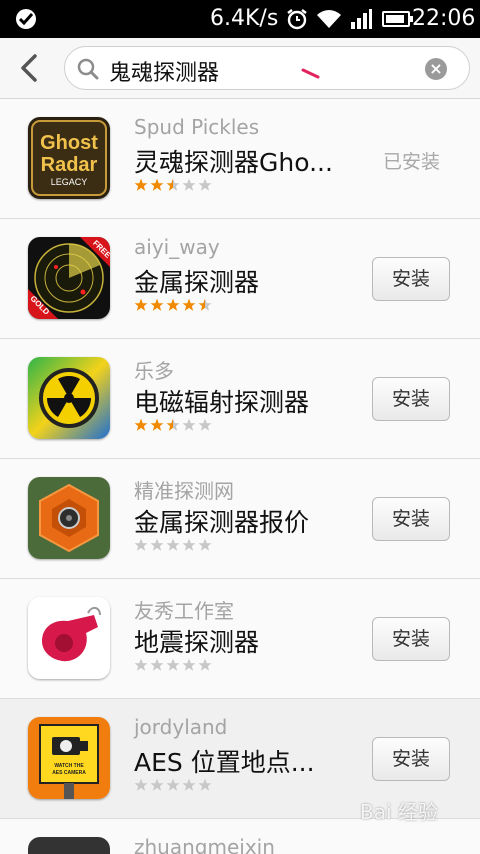 The height and width of the screenshot is (854, 480). What do you see at coordinates (69, 165) in the screenshot?
I see `svg-text: Radar` at bounding box center [69, 165].